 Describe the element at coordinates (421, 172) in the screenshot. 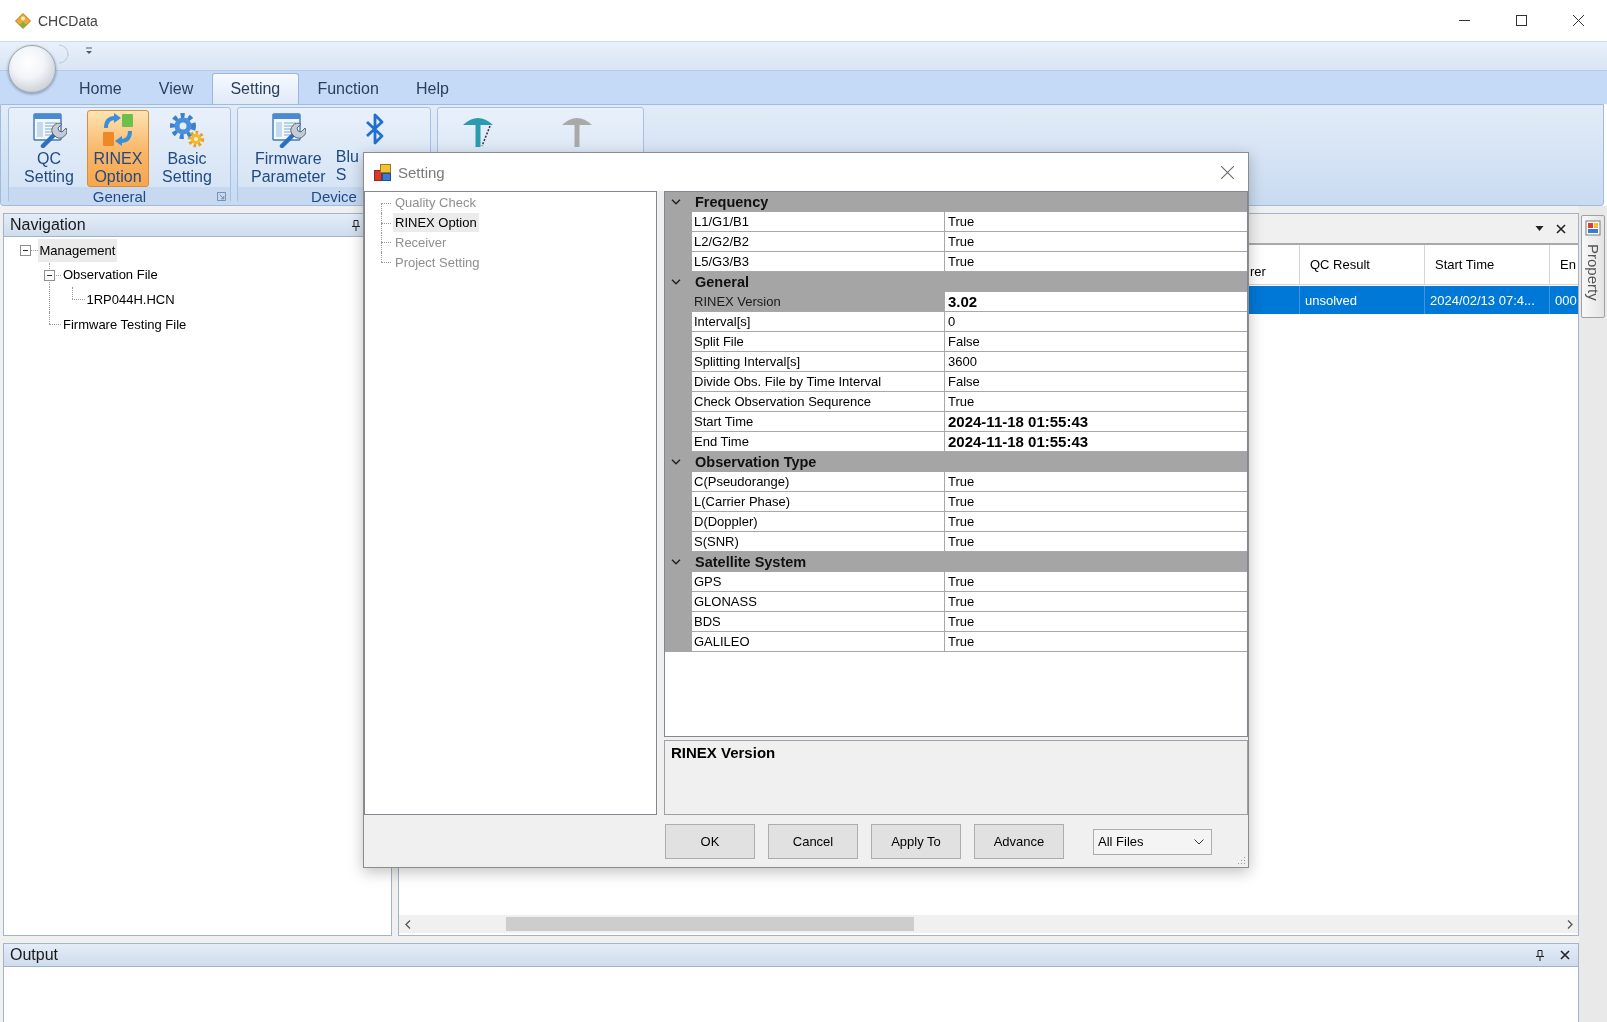

I see `dialog-title: Setting` at that location.